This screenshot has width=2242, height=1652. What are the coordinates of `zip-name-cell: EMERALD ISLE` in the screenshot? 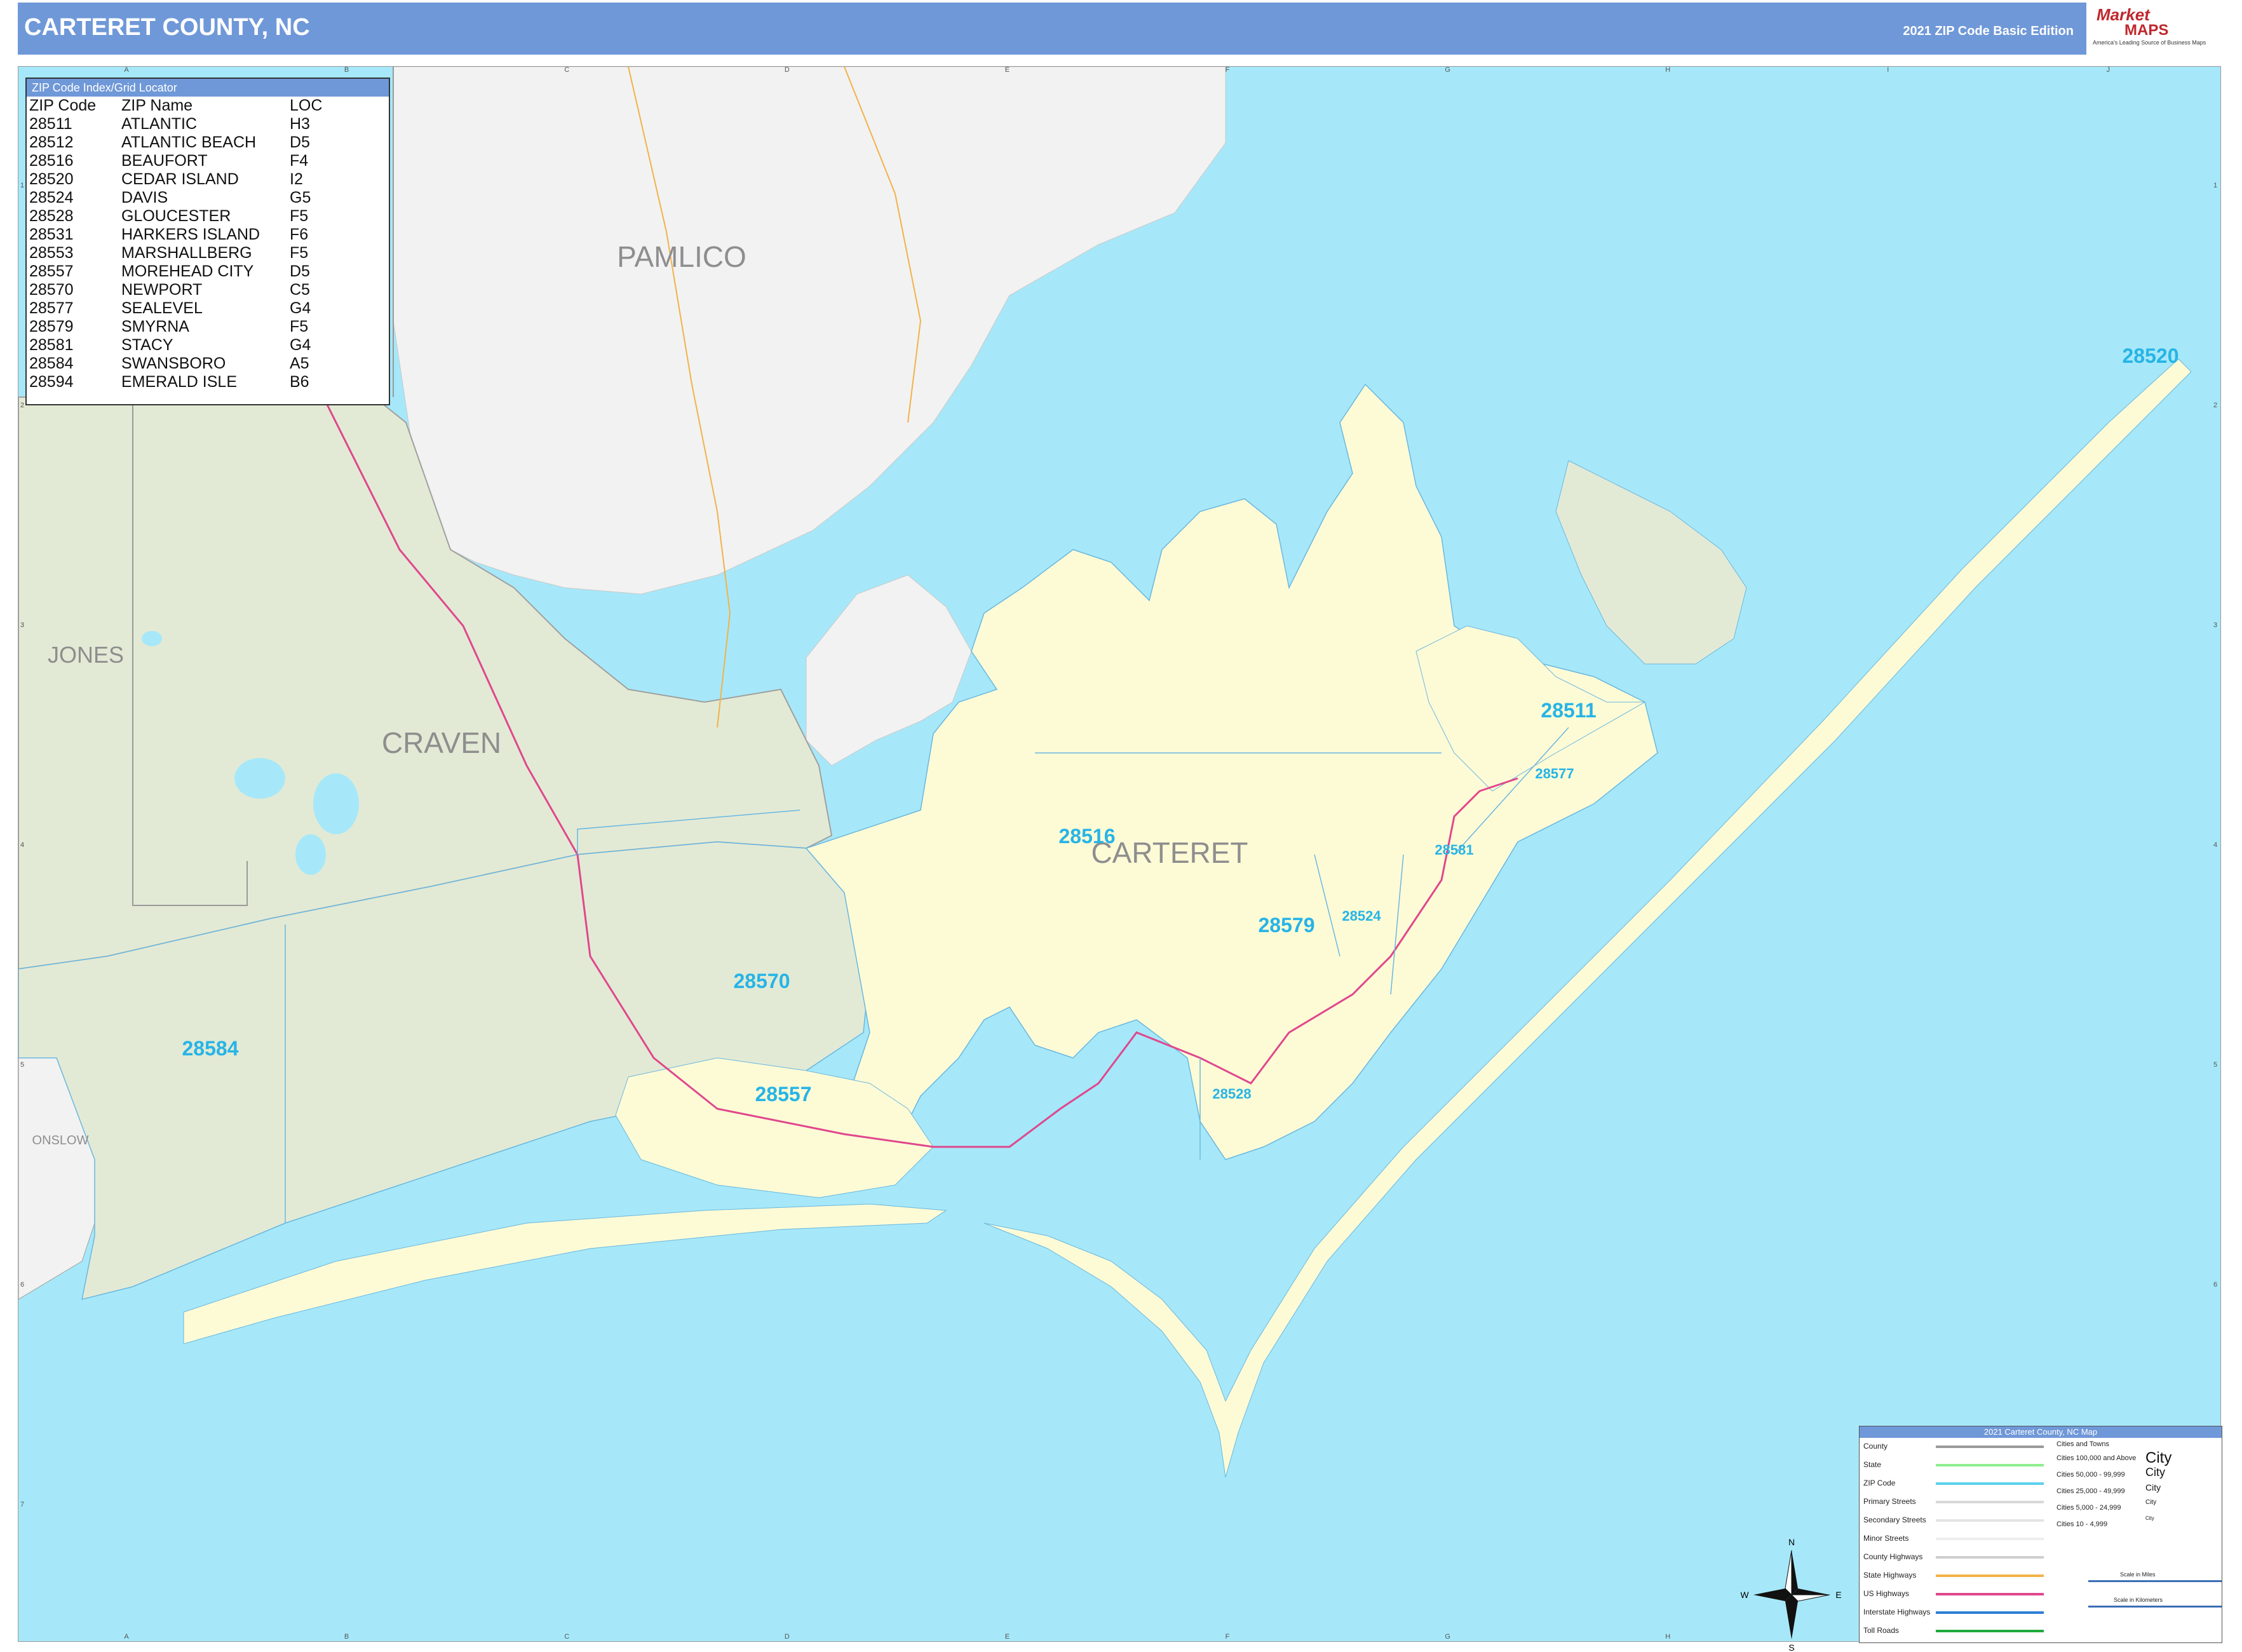 It's located at (179, 382).